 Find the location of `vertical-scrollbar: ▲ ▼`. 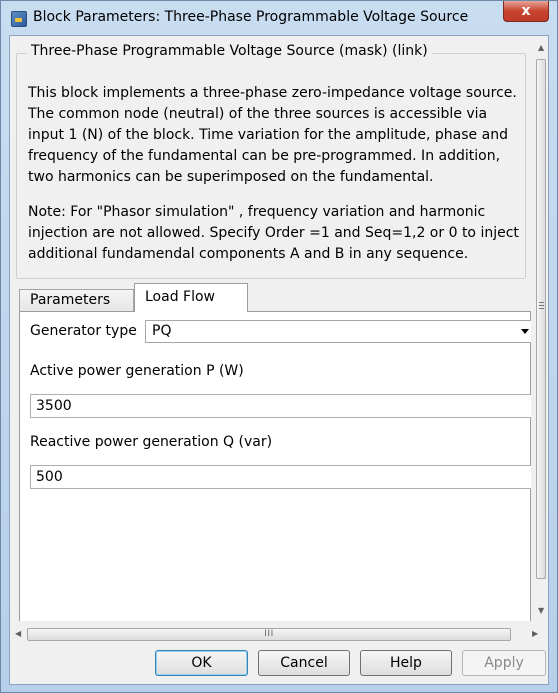

vertical-scrollbar: ▲ ▼ is located at coordinates (541, 329).